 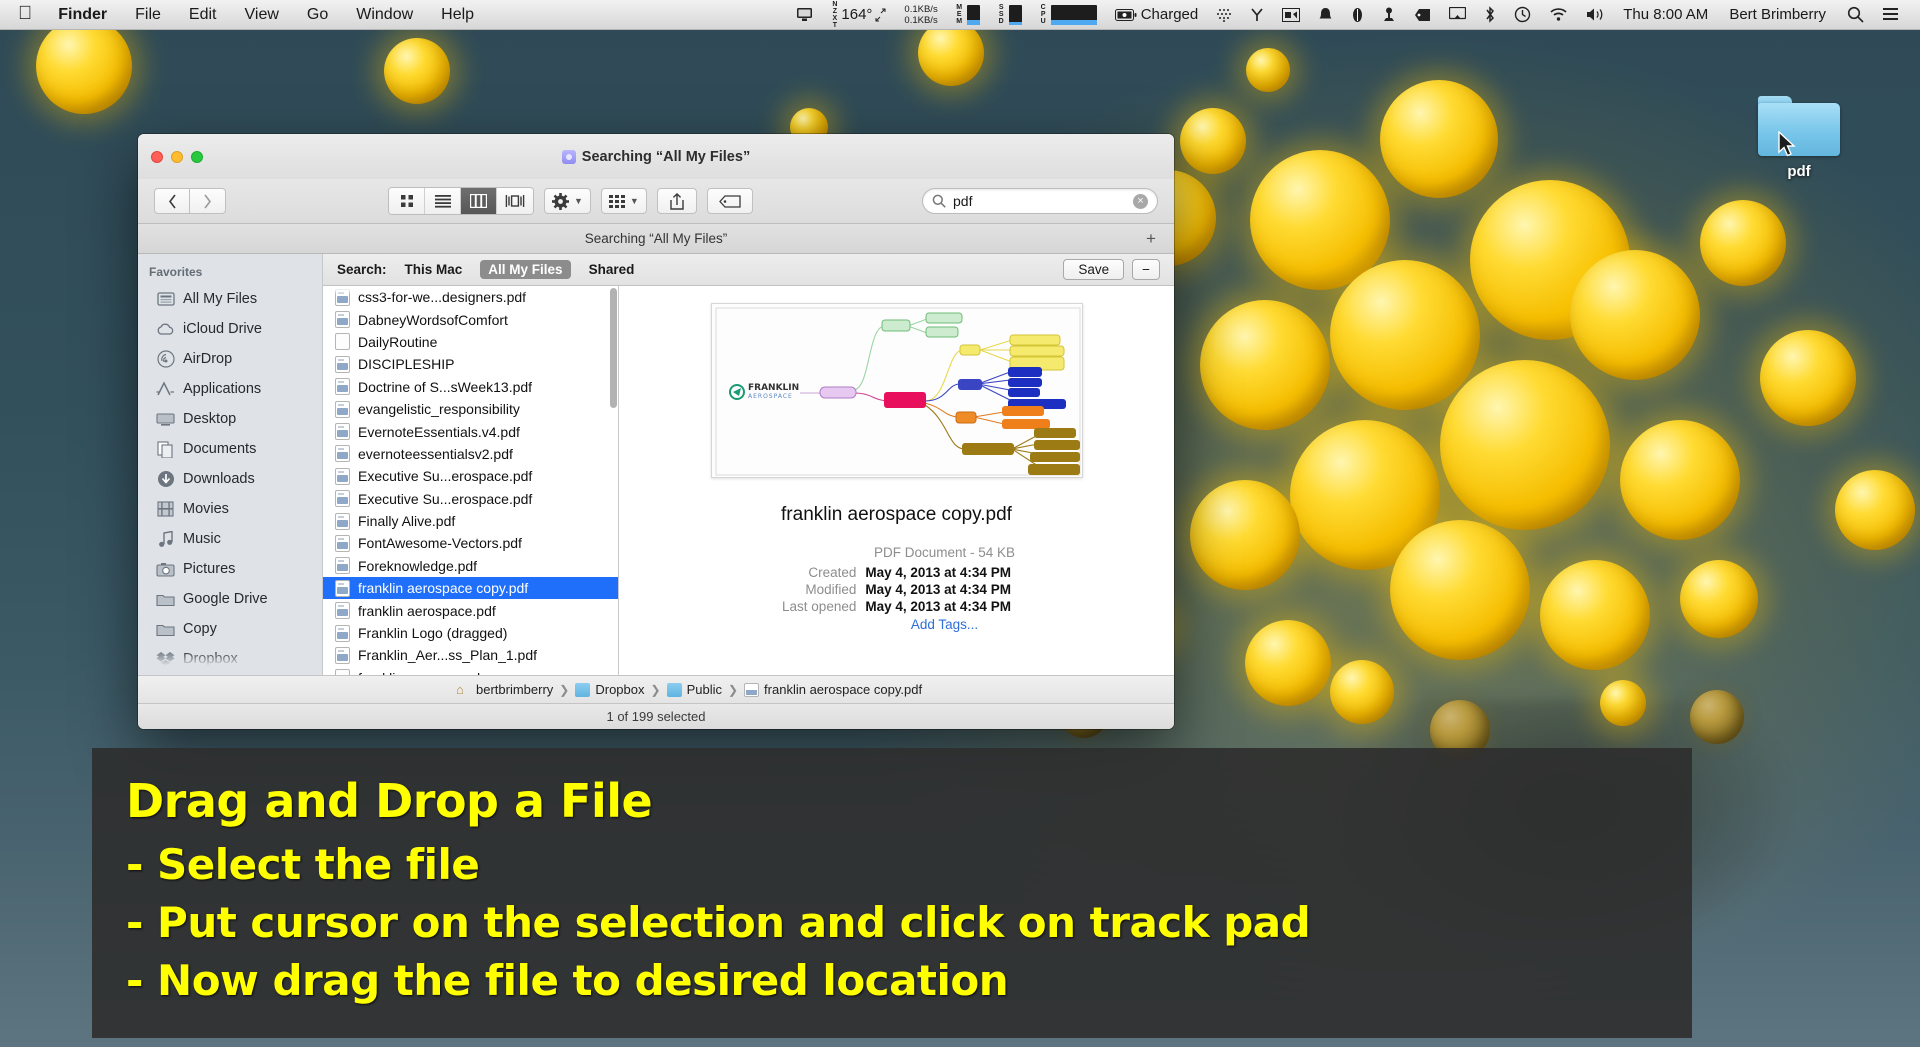 I want to click on table-row: FontAwesome-Vectors.pdf, so click(x=470, y=543).